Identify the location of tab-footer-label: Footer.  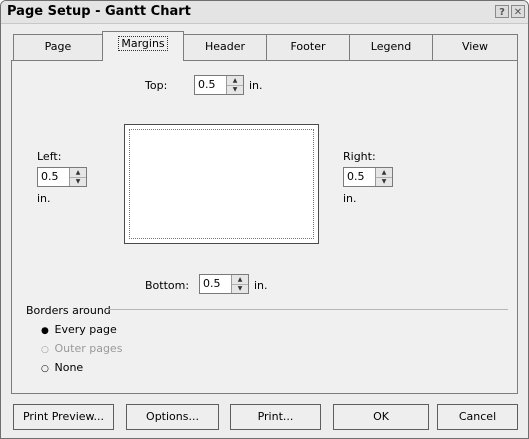
(308, 46).